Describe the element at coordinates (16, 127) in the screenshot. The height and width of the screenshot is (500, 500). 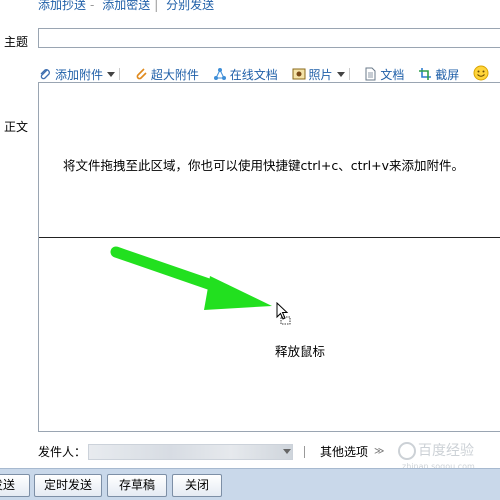
I see `body-label: 正文` at that location.